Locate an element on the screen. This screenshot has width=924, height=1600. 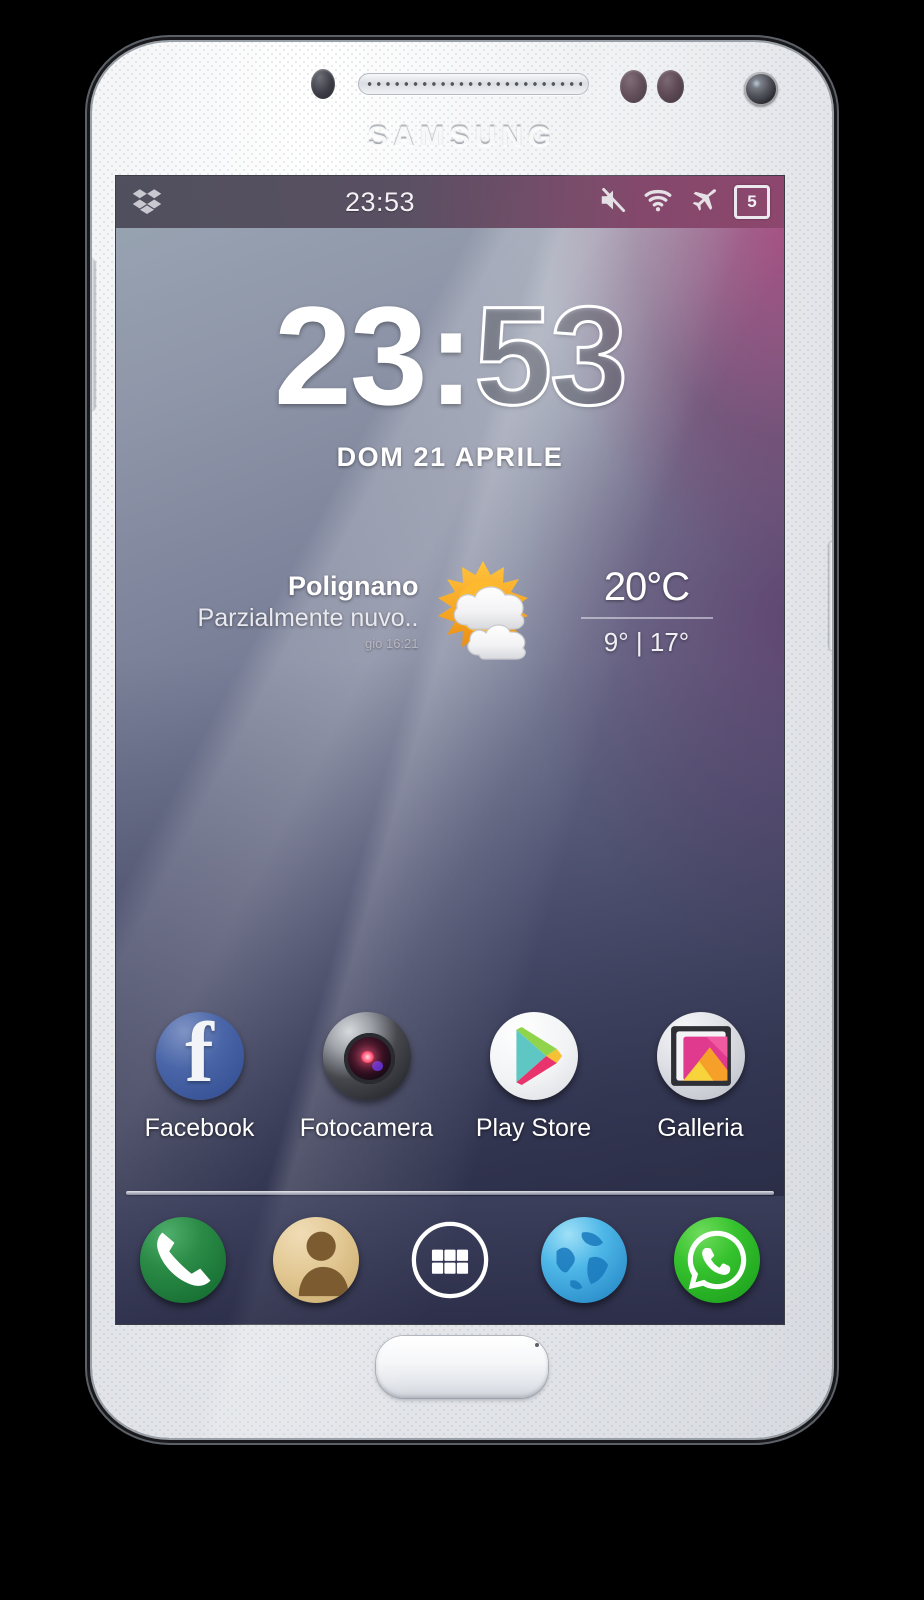
app-item-facebook: Facebook is located at coordinates (199, 1077).